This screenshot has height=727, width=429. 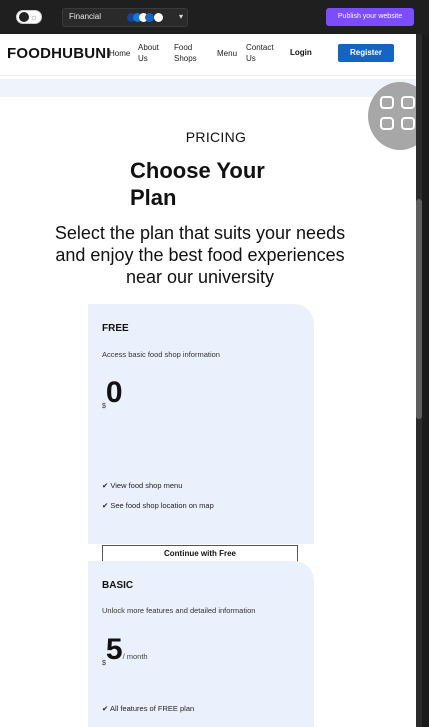 I want to click on price-amount: 5, so click(x=114, y=649).